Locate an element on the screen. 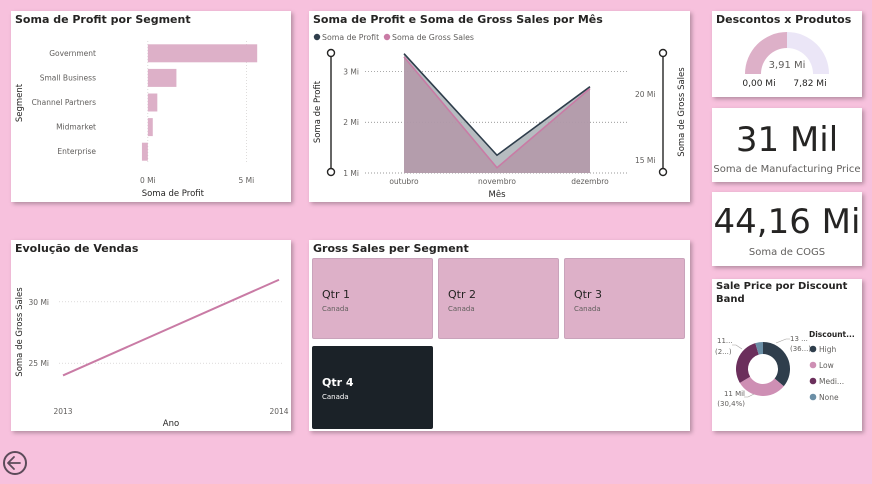 Image resolution: width=872 pixels, height=484 pixels. category-label: Enterprise is located at coordinates (76, 151).